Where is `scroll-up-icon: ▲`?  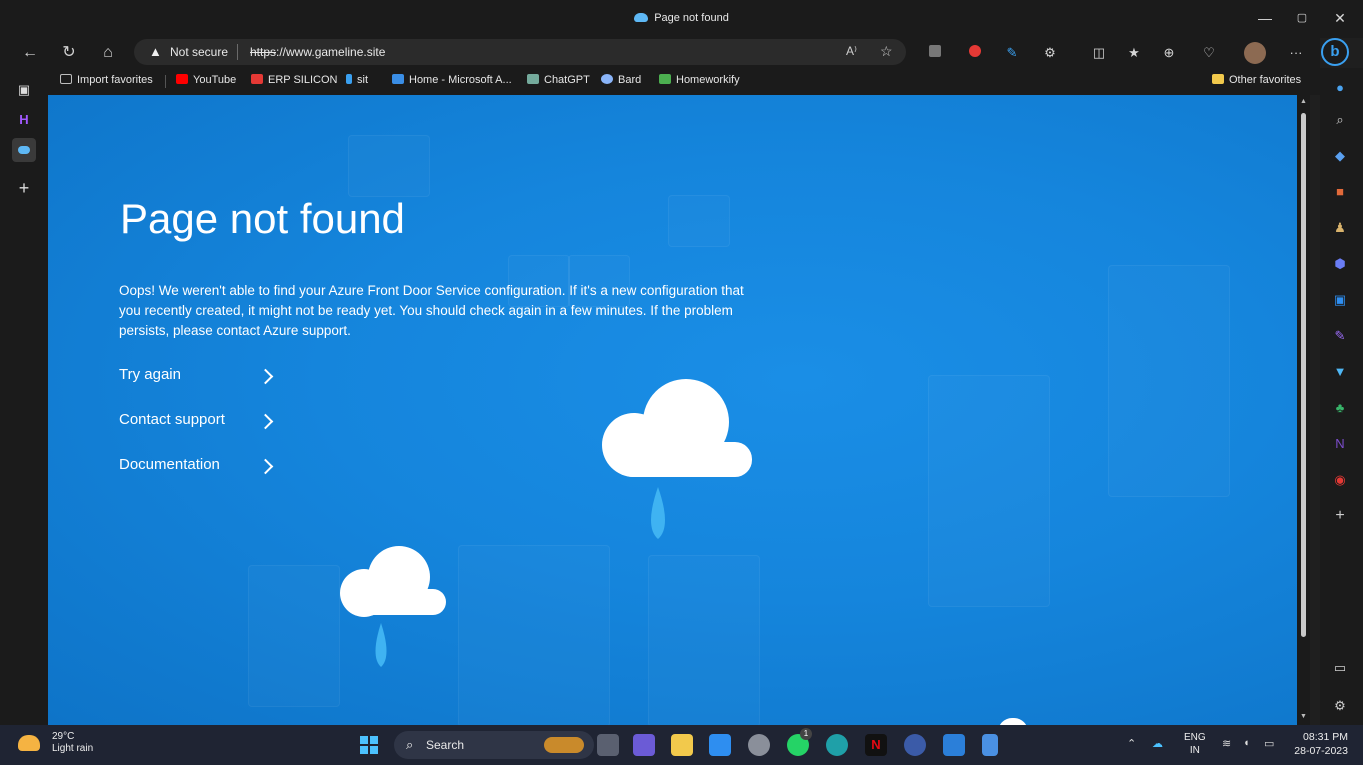
scroll-up-icon: ▲ is located at coordinates (1303, 101).